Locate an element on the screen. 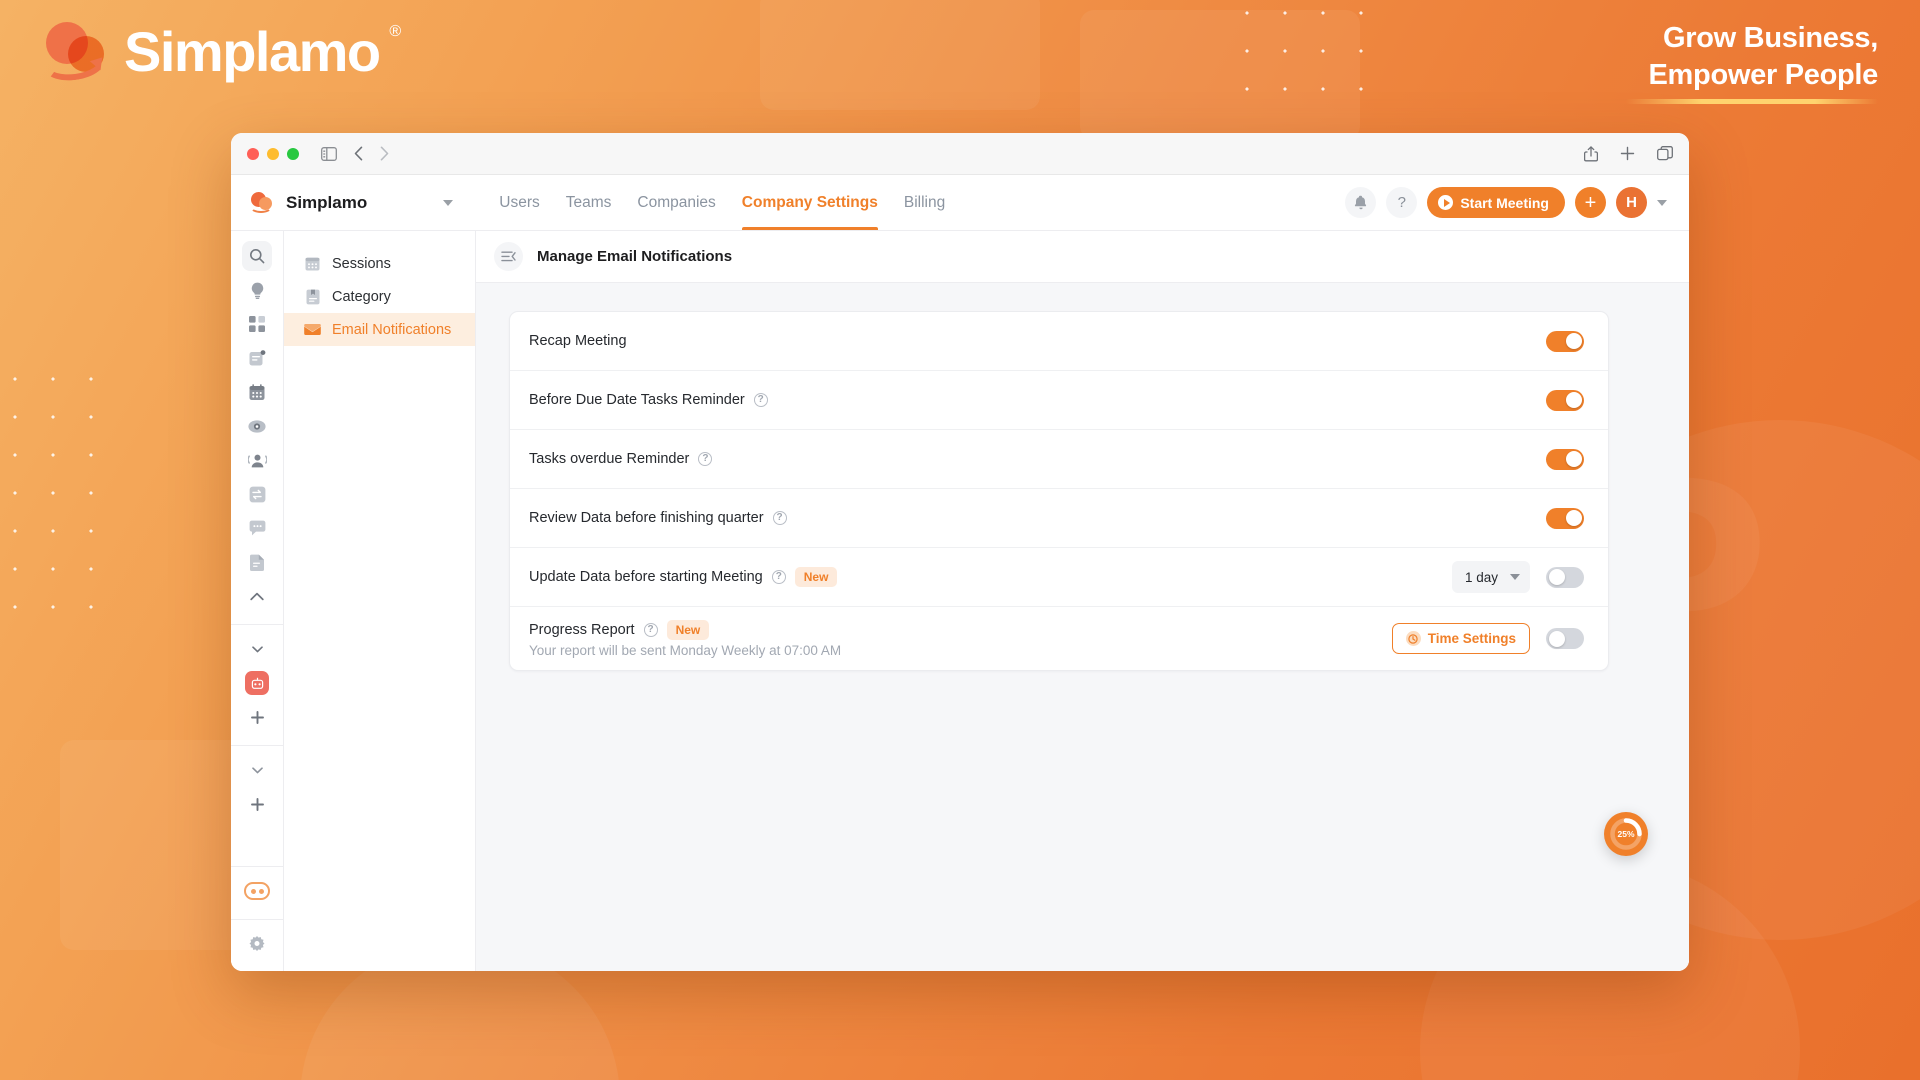  workspace-chevron-down-icon is located at coordinates (448, 202).